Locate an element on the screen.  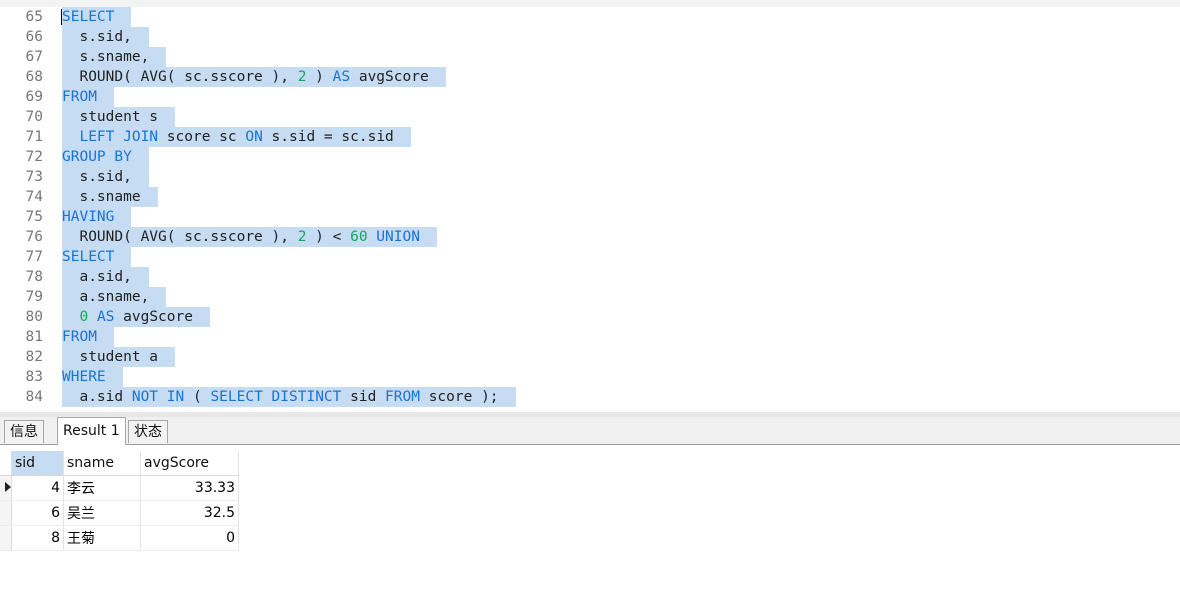
sql-keyword: UNION is located at coordinates (398, 237).